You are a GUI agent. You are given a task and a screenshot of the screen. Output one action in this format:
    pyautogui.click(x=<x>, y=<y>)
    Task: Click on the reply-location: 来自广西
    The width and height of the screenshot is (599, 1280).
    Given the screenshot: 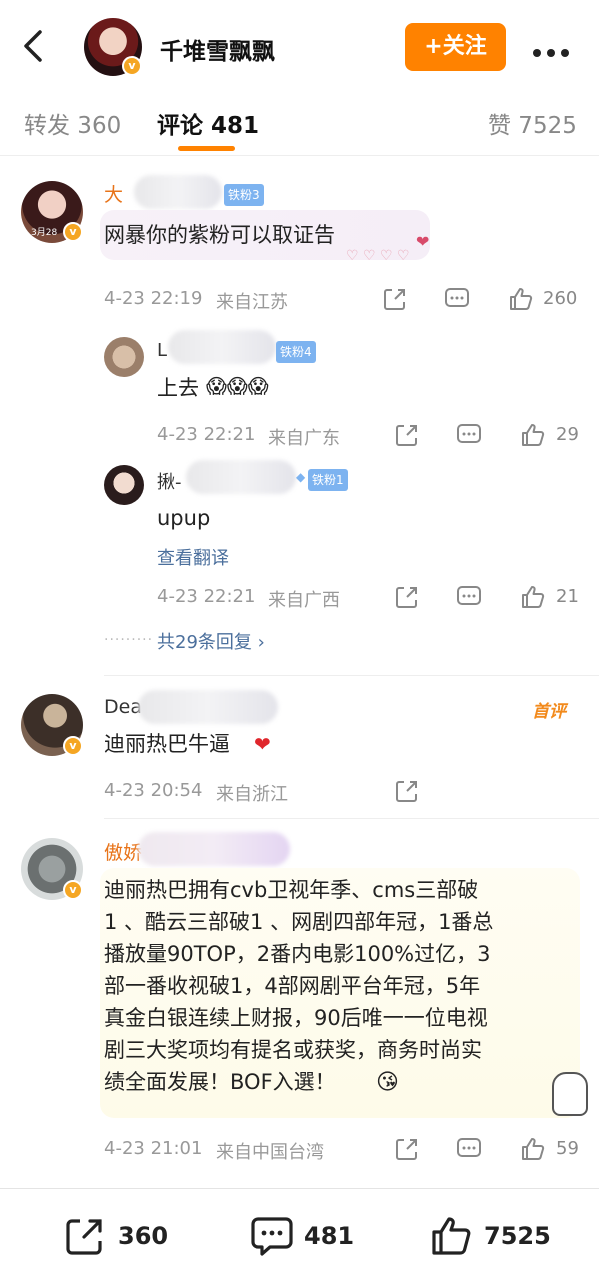 What is the action you would take?
    pyautogui.click(x=304, y=600)
    